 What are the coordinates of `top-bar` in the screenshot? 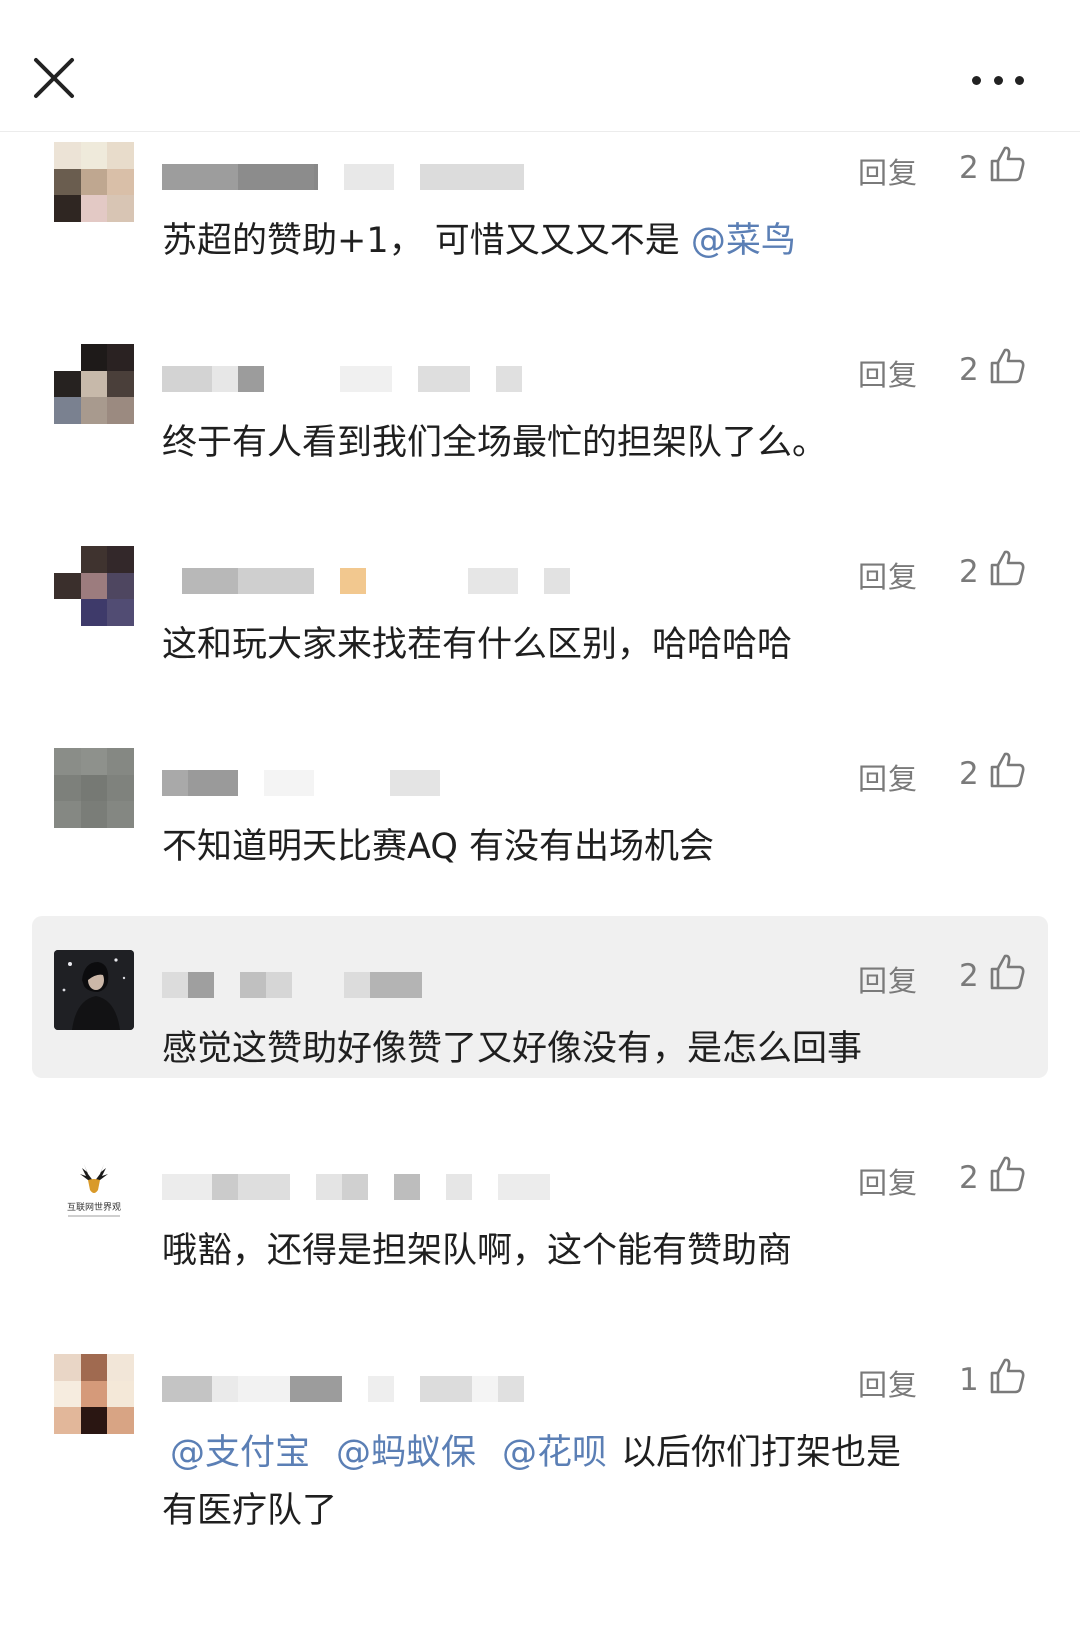 It's located at (540, 66).